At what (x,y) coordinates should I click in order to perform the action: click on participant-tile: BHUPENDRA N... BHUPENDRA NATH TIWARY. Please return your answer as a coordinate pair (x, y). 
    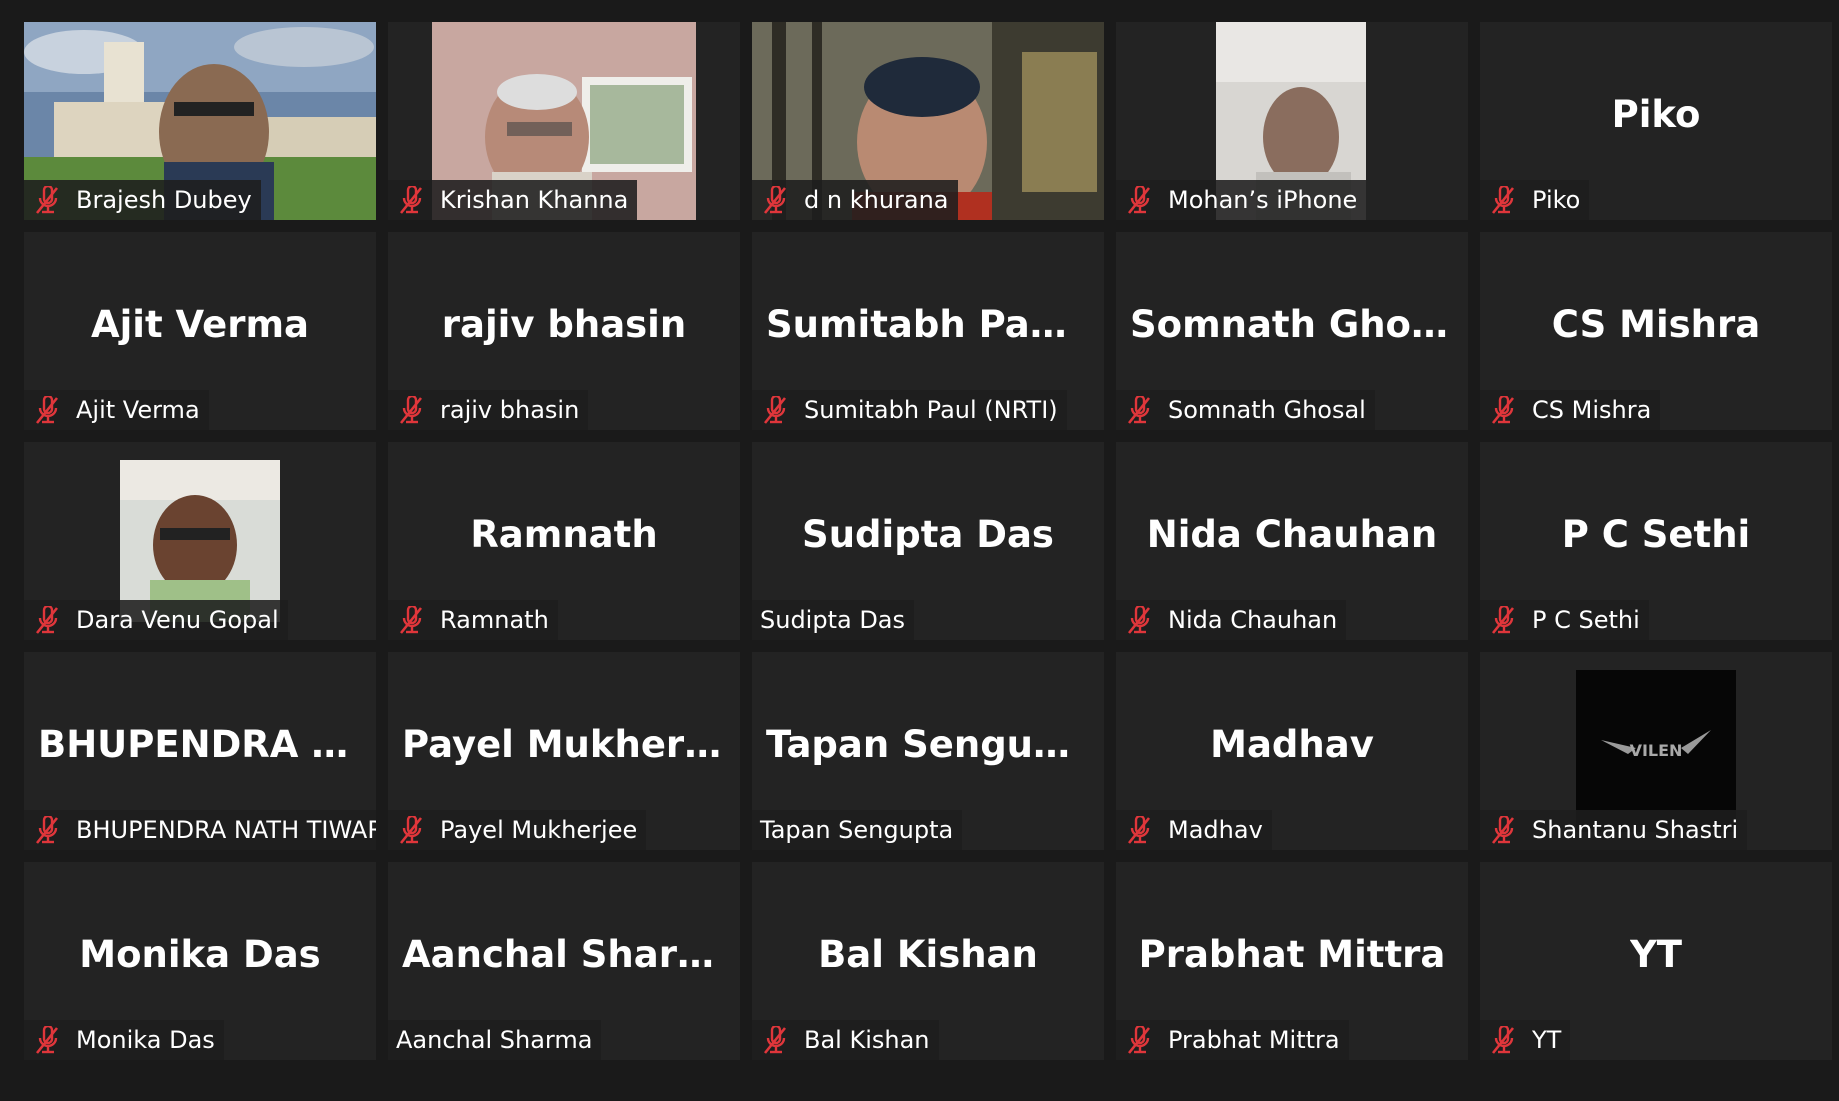
    Looking at the image, I should click on (200, 751).